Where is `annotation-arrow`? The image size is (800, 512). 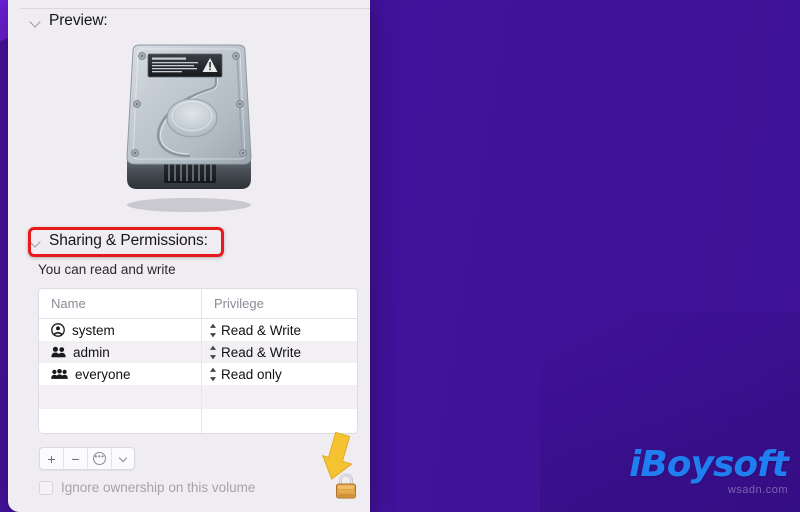
annotation-arrow is located at coordinates (345, 460).